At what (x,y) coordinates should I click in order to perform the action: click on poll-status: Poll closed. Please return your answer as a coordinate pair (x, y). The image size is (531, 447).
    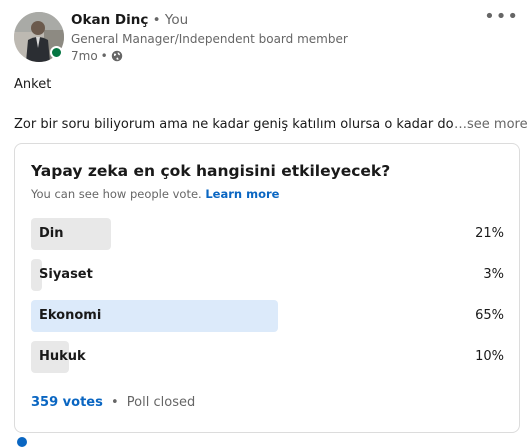
    Looking at the image, I should click on (161, 402).